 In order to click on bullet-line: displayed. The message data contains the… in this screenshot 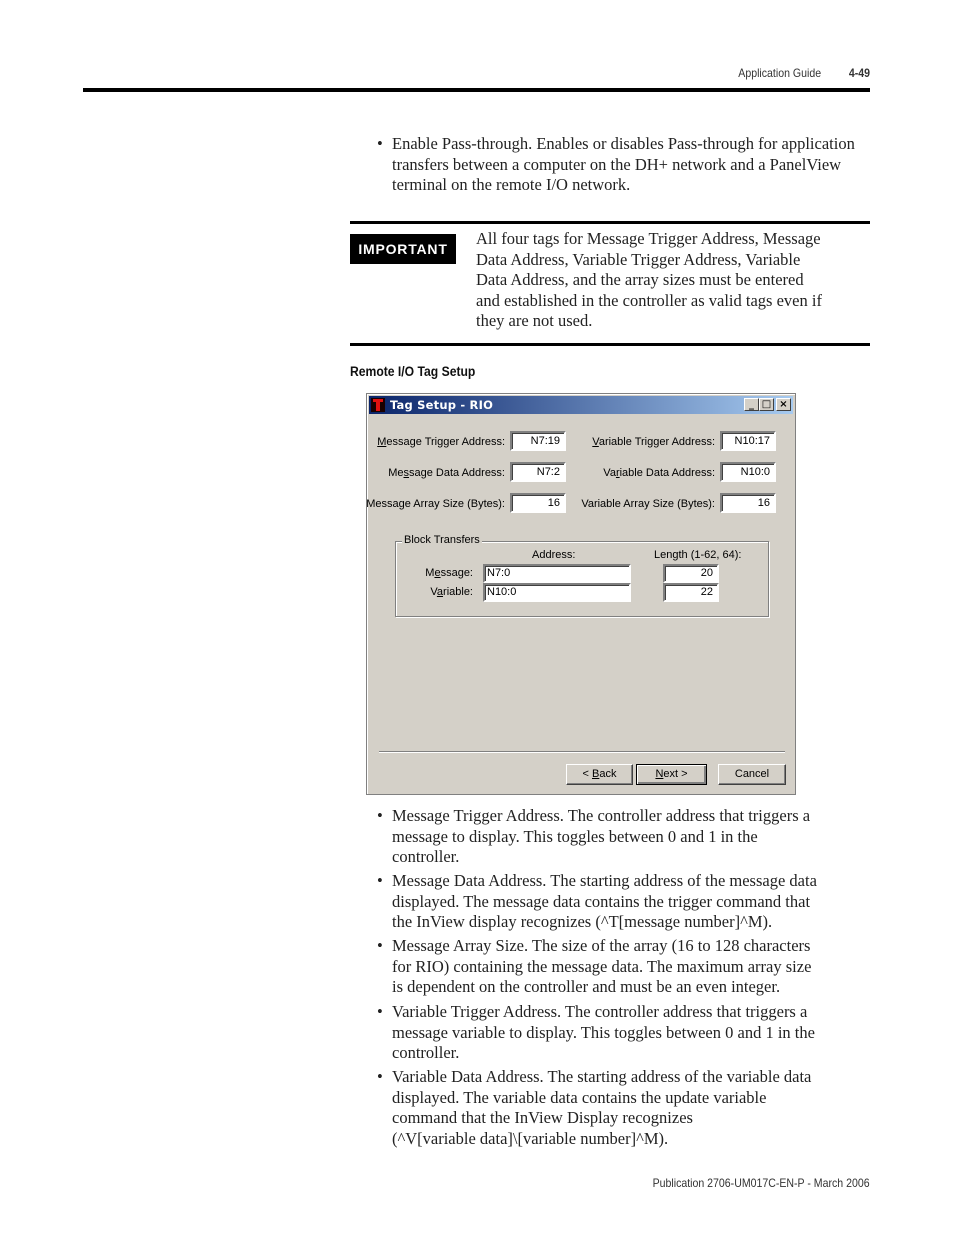, I will do `click(601, 901)`.